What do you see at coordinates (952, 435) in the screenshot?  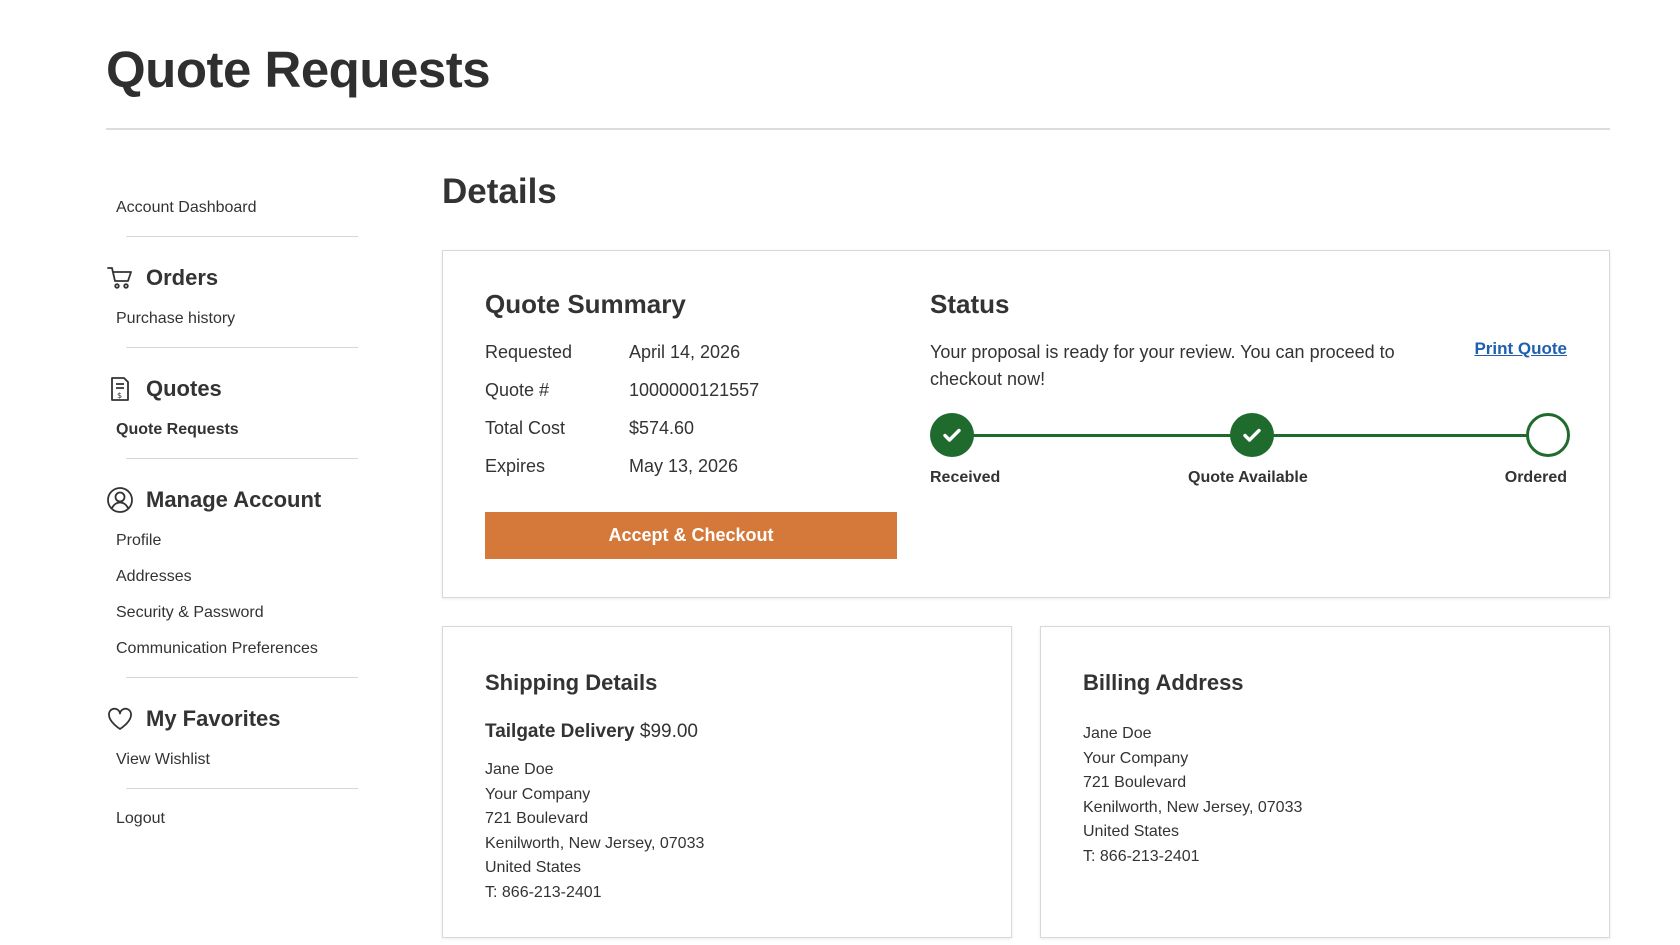 I see `step-received-check-icon` at bounding box center [952, 435].